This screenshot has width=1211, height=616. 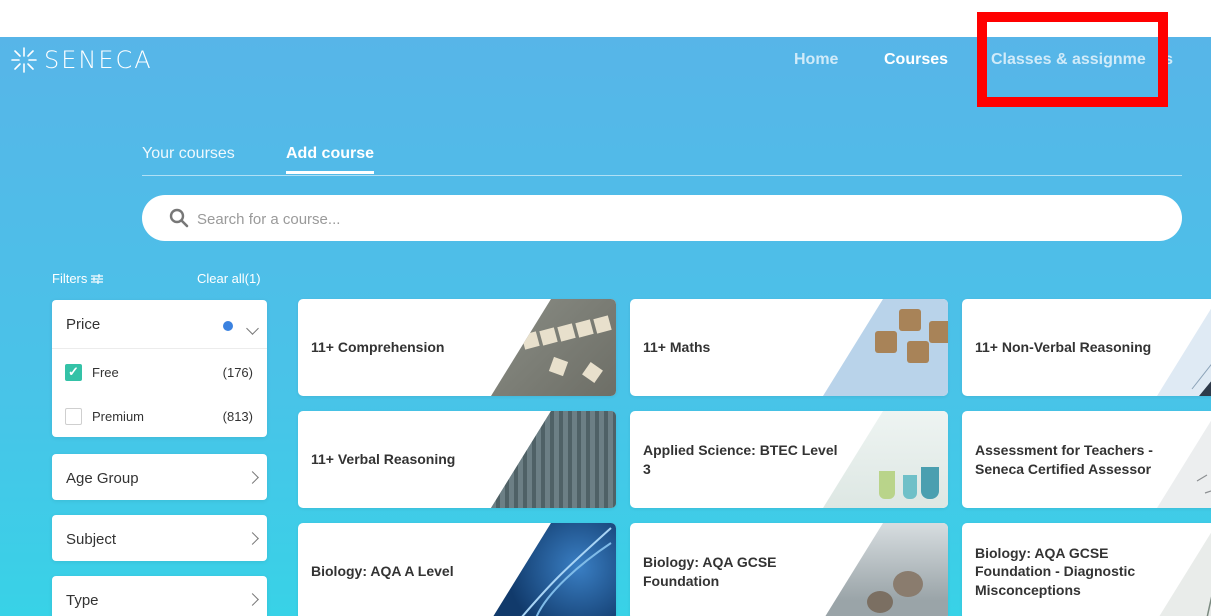 I want to click on checkbox-unchecked-icon, so click(x=73, y=416).